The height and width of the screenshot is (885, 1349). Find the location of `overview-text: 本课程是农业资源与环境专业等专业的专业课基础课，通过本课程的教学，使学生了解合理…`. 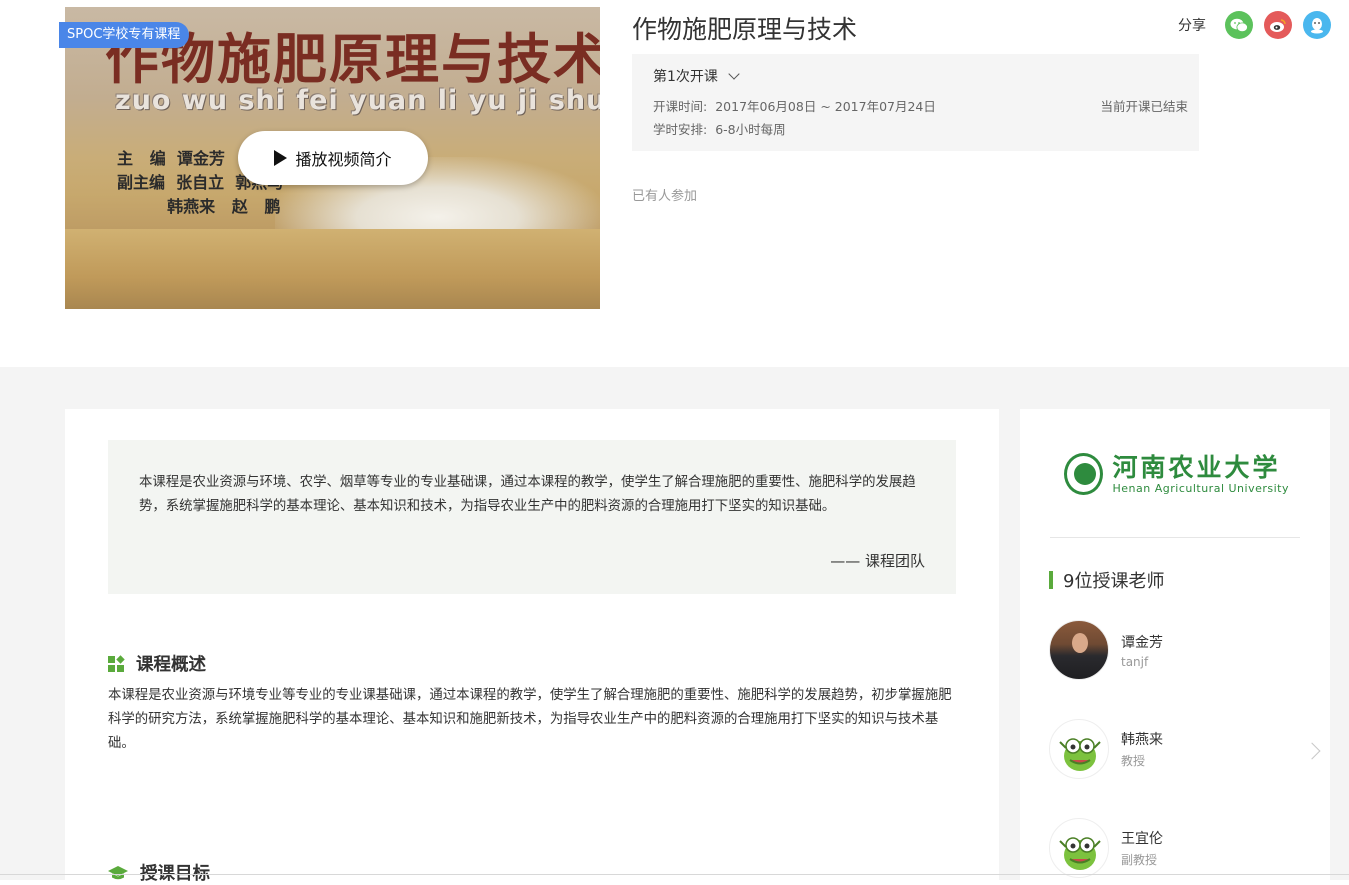

overview-text: 本课程是农业资源与环境专业等专业的专业课基础课，通过本课程的教学，使学生了解合理… is located at coordinates (530, 719).